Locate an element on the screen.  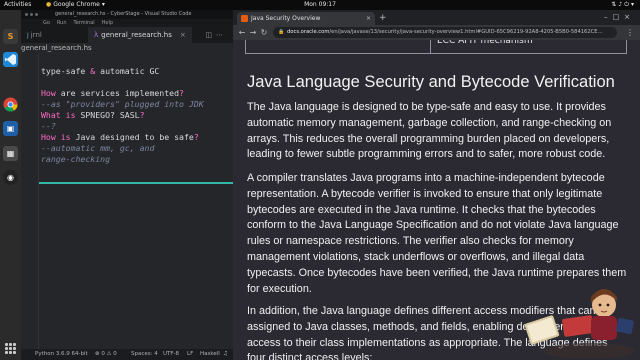
oracle-favicon-icon is located at coordinates (244, 18).